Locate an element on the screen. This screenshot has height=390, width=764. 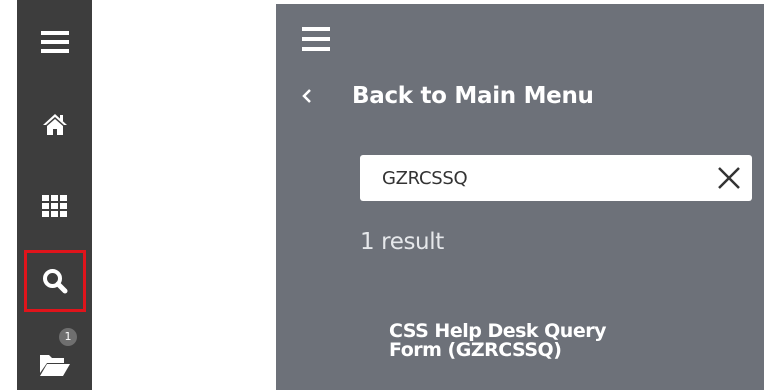
icon-sidebar: 1 is located at coordinates (54, 195).